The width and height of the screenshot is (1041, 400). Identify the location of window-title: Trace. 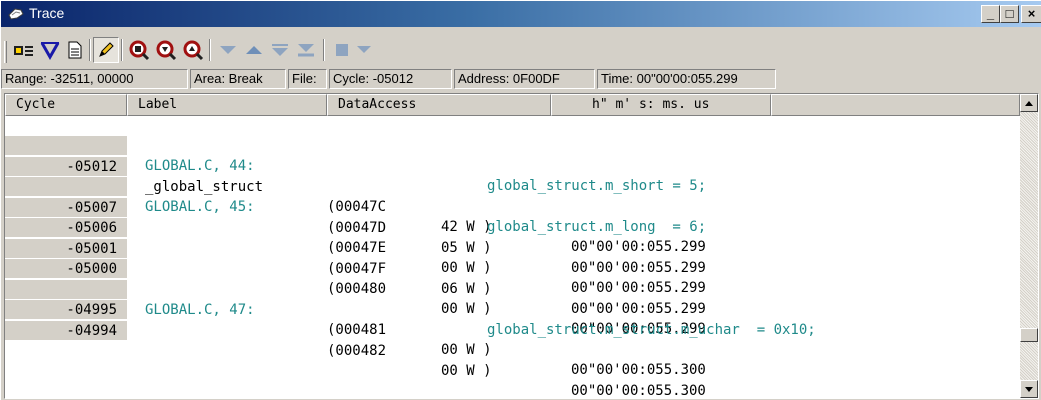
(47, 13).